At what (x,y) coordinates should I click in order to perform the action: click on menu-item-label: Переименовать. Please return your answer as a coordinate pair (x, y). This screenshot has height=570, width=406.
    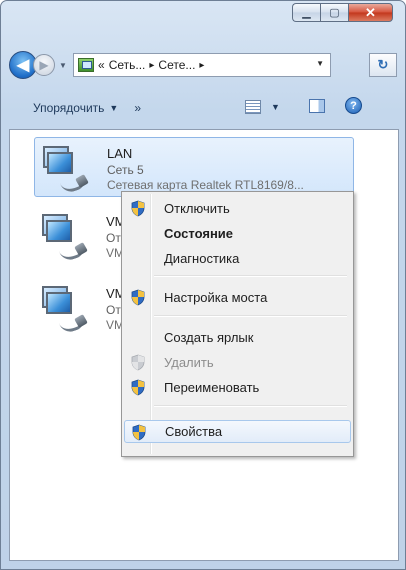
    Looking at the image, I should click on (212, 387).